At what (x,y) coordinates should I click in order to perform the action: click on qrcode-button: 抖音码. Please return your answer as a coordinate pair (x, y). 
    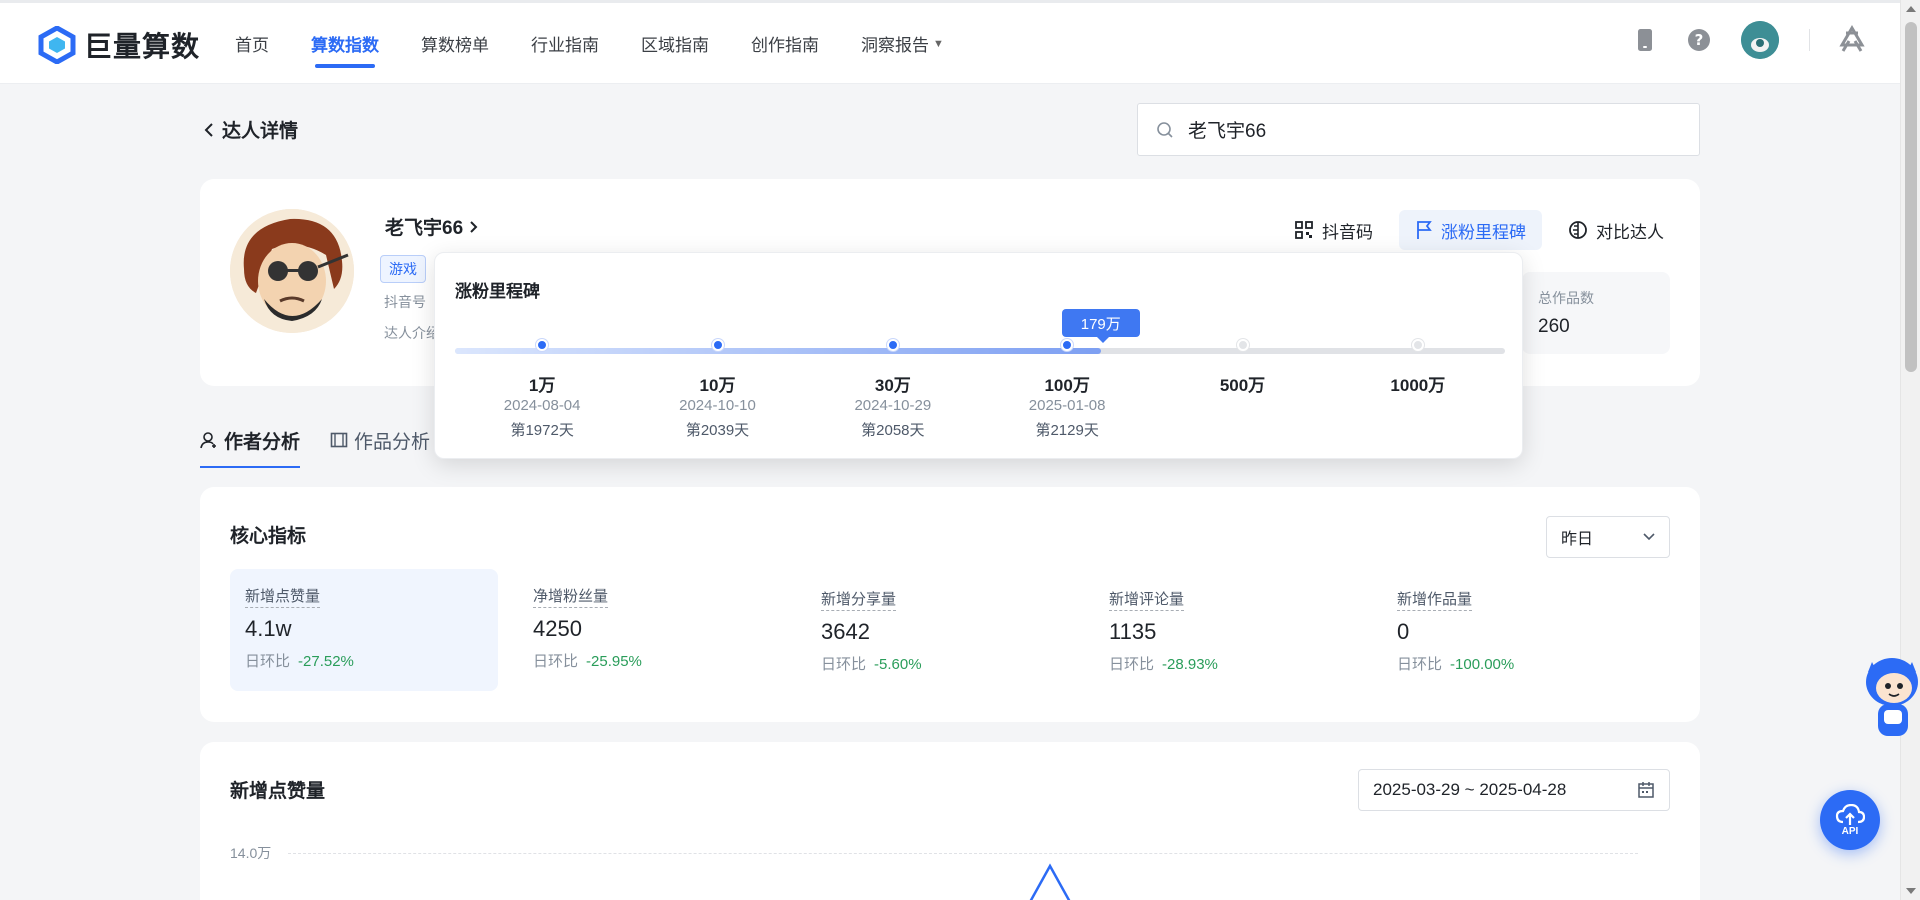
    Looking at the image, I should click on (1333, 230).